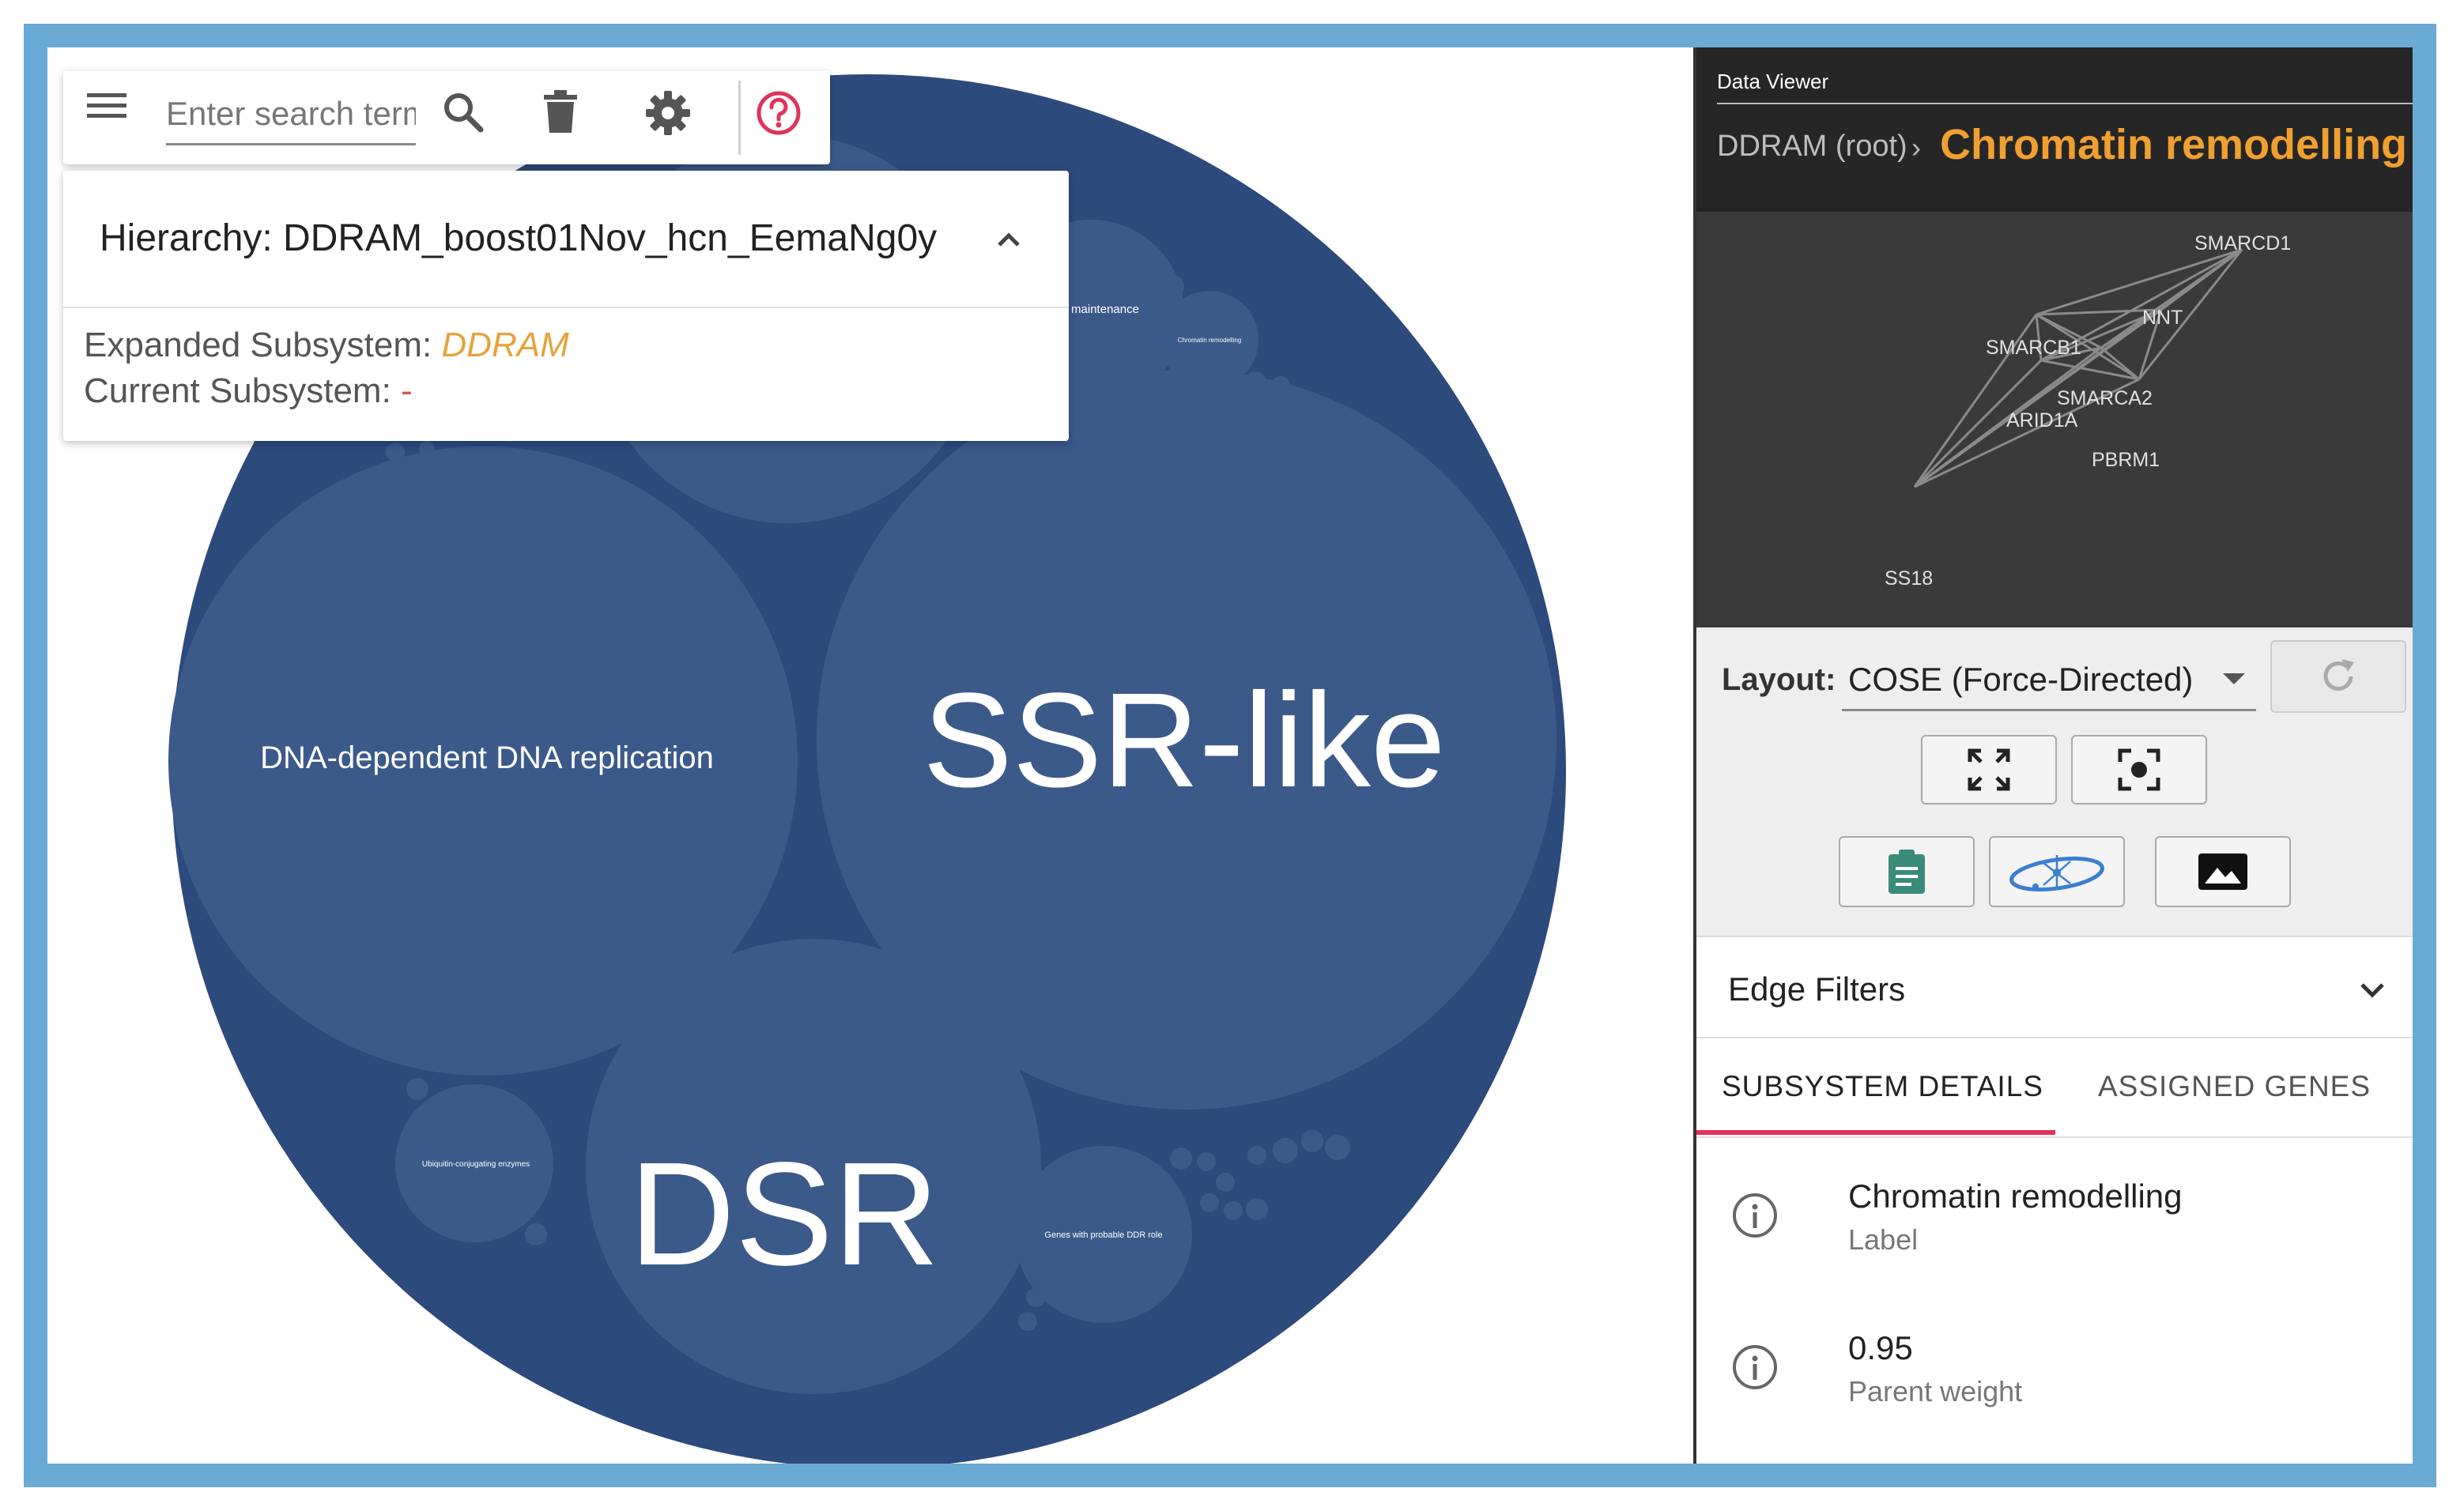 The image size is (2464, 1511). I want to click on bubble-label-chromatin-small: Chromatin remodelling, so click(1210, 340).